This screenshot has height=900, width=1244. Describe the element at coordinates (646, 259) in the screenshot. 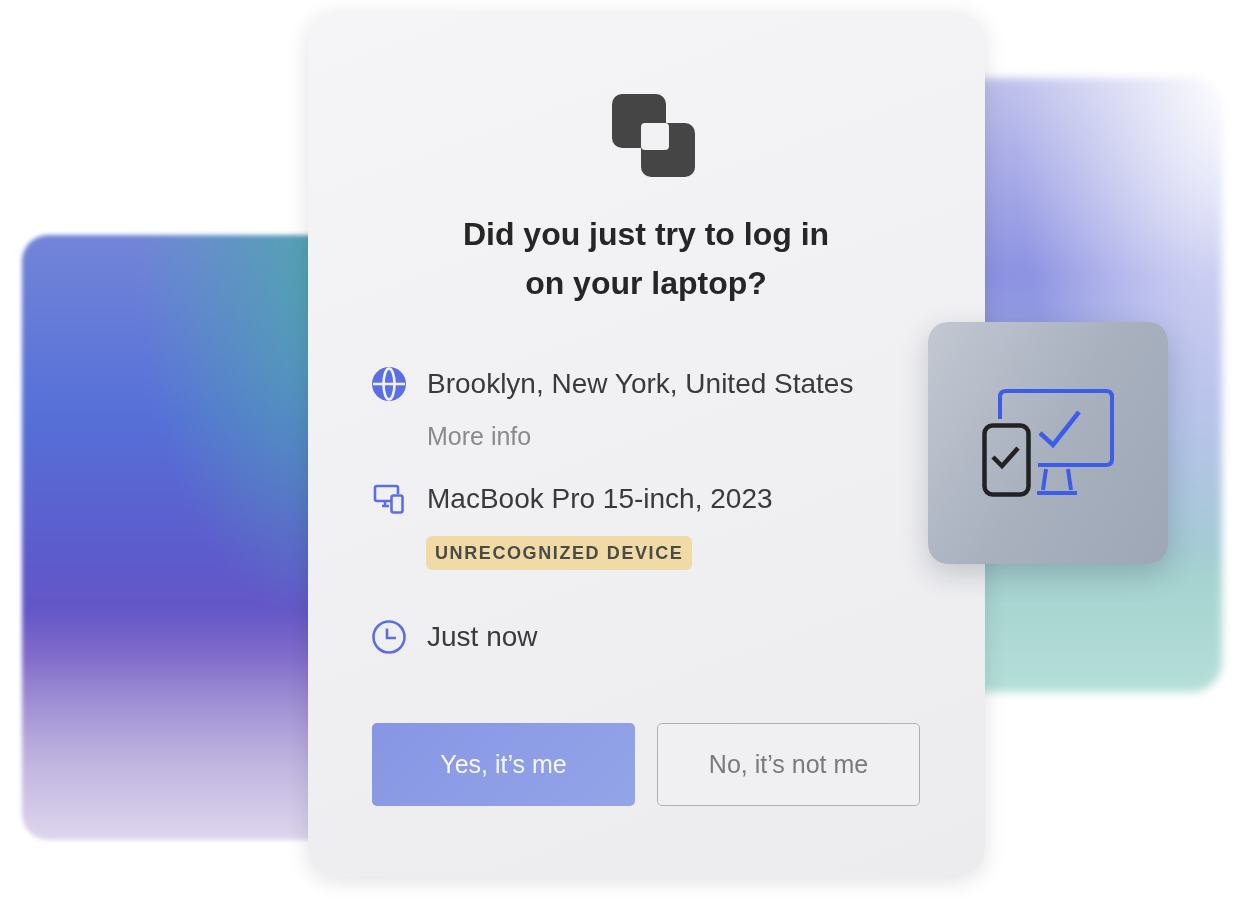

I see `dialog-title: Did you just try to log in on your laptop?` at that location.